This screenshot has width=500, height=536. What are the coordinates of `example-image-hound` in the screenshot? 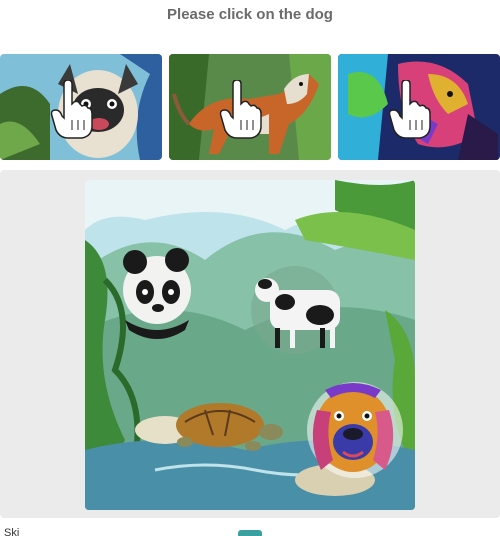 It's located at (250, 107).